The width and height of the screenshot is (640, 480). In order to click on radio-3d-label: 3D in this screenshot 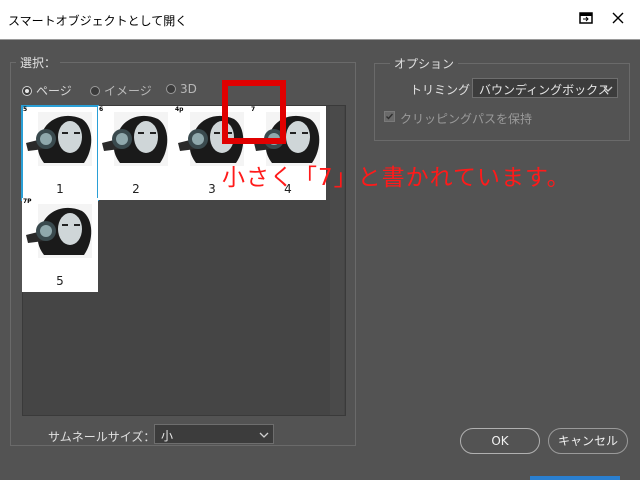, I will do `click(188, 89)`.